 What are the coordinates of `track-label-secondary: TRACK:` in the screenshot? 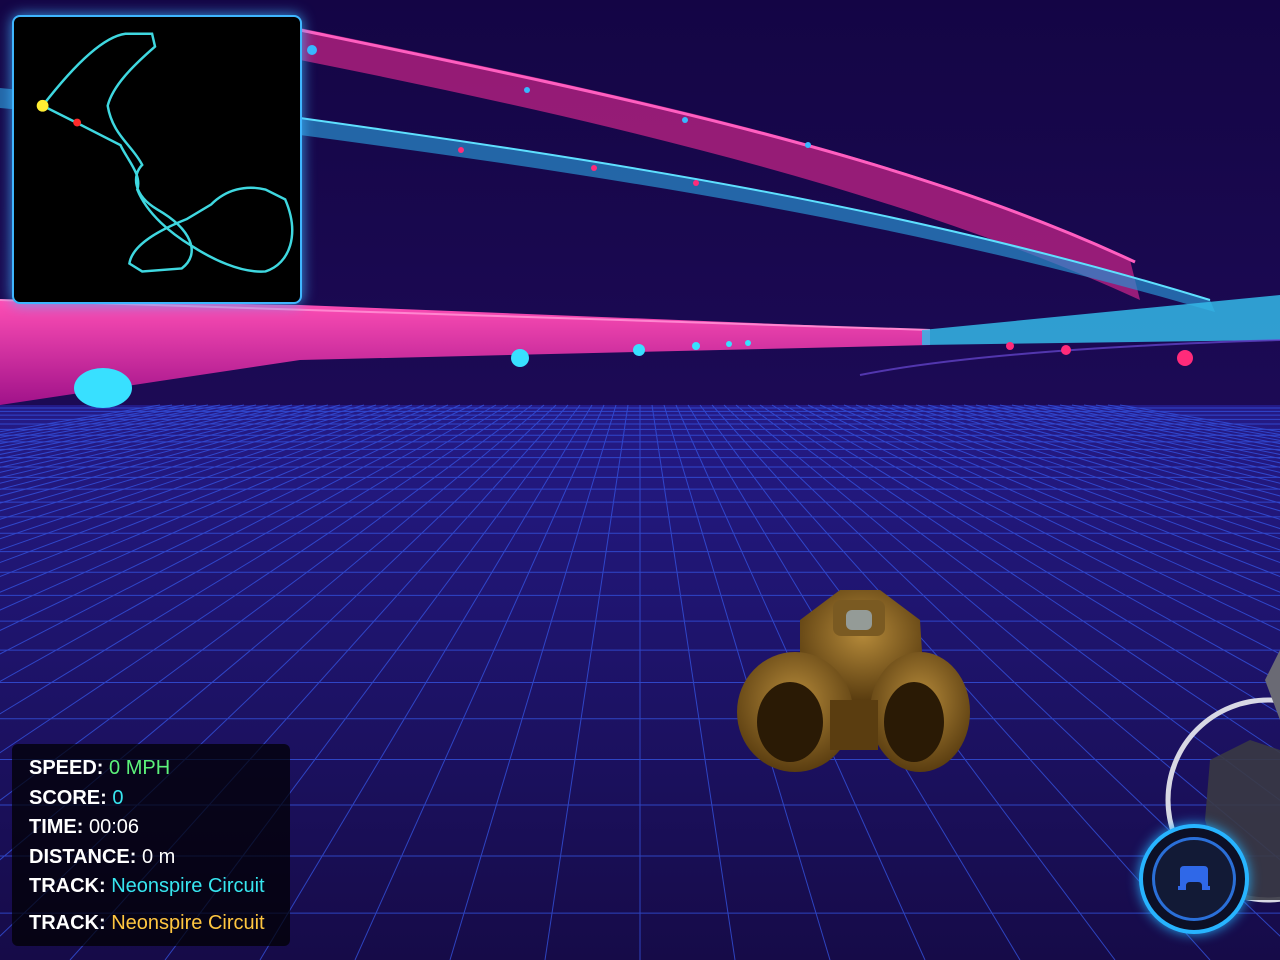 It's located at (67, 922).